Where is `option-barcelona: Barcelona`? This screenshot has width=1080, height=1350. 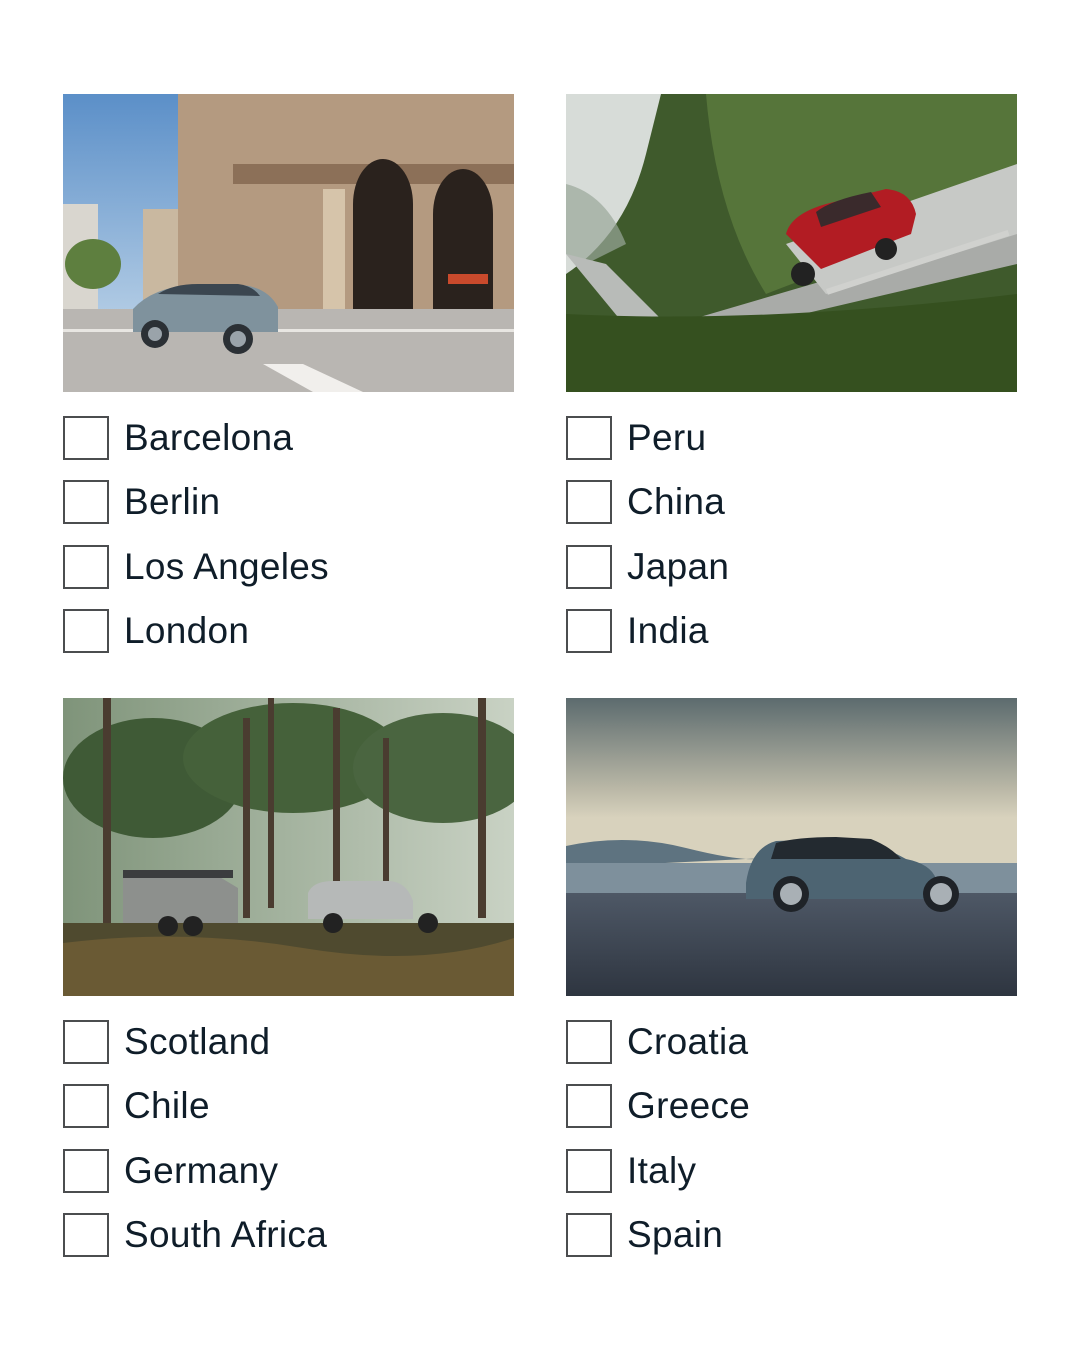 option-barcelona: Barcelona is located at coordinates (178, 438).